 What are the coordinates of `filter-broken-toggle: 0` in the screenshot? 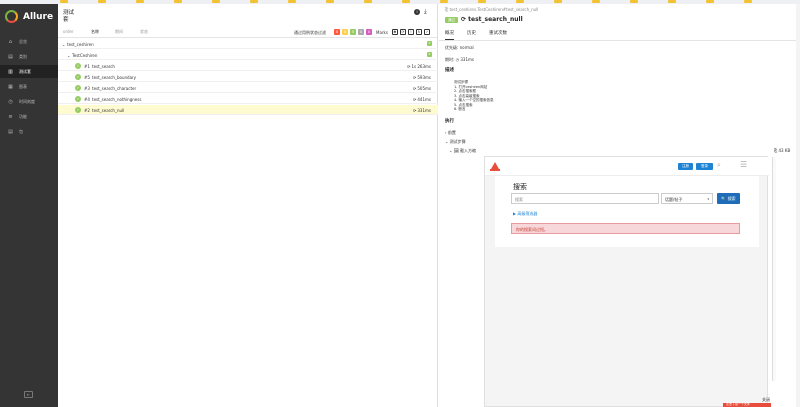 It's located at (345, 32).